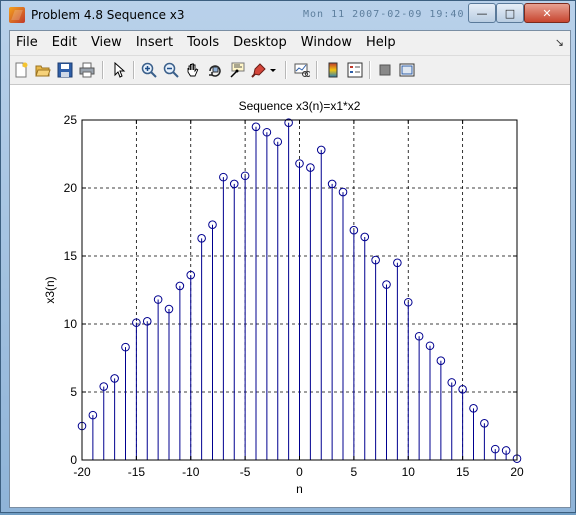 The image size is (576, 515). I want to click on y-tick-label: 25, so click(71, 120).